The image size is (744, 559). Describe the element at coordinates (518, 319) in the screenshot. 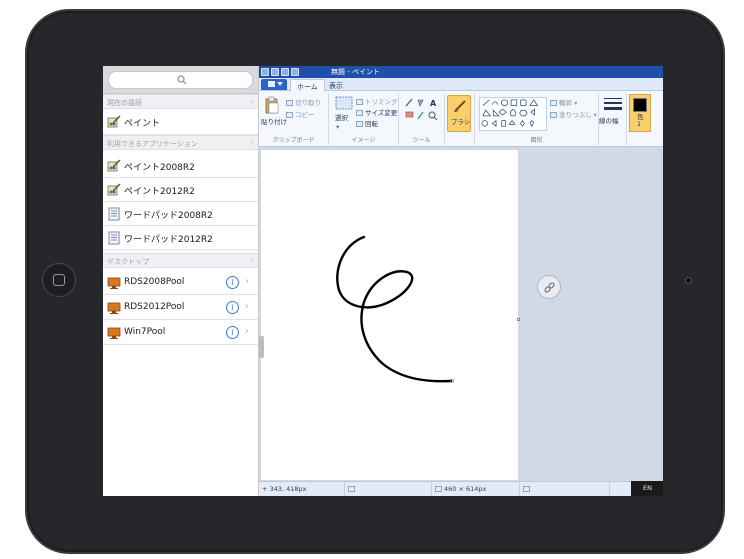

I see `canvas-resize-handle` at that location.